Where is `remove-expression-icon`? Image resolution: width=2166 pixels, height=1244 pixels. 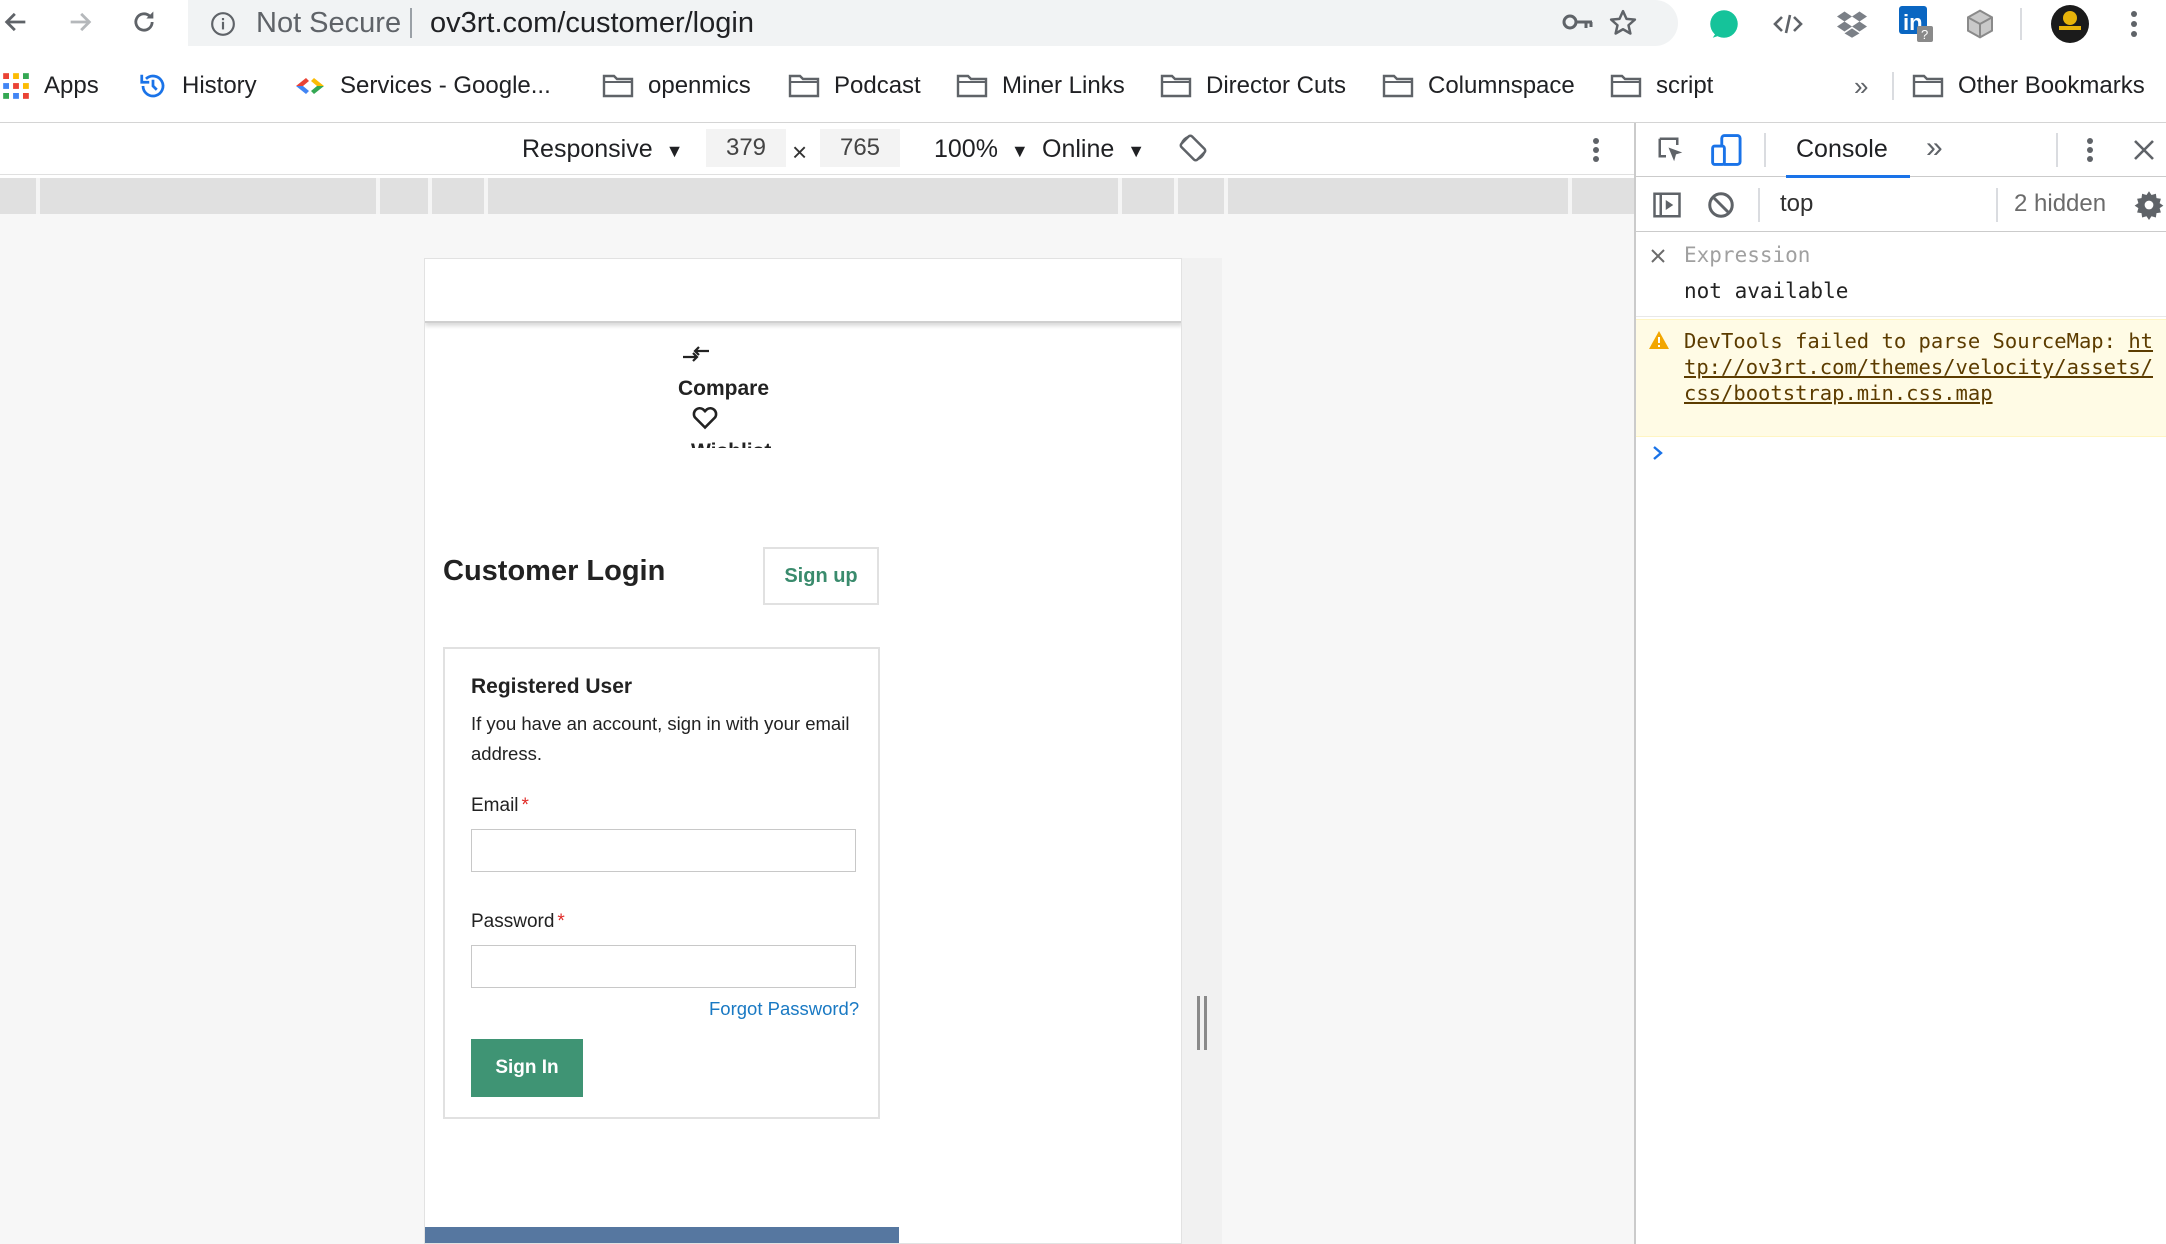
remove-expression-icon is located at coordinates (1658, 256).